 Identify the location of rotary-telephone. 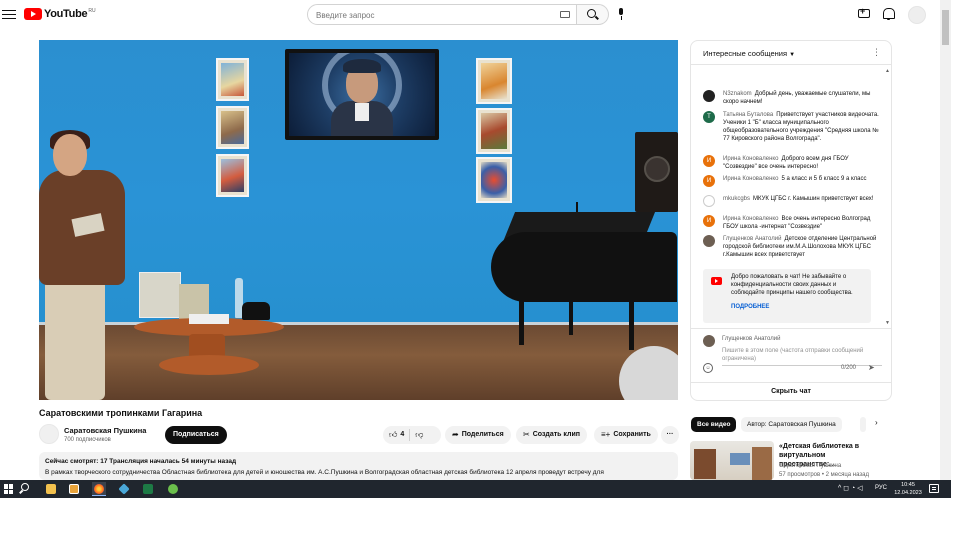
(256, 311).